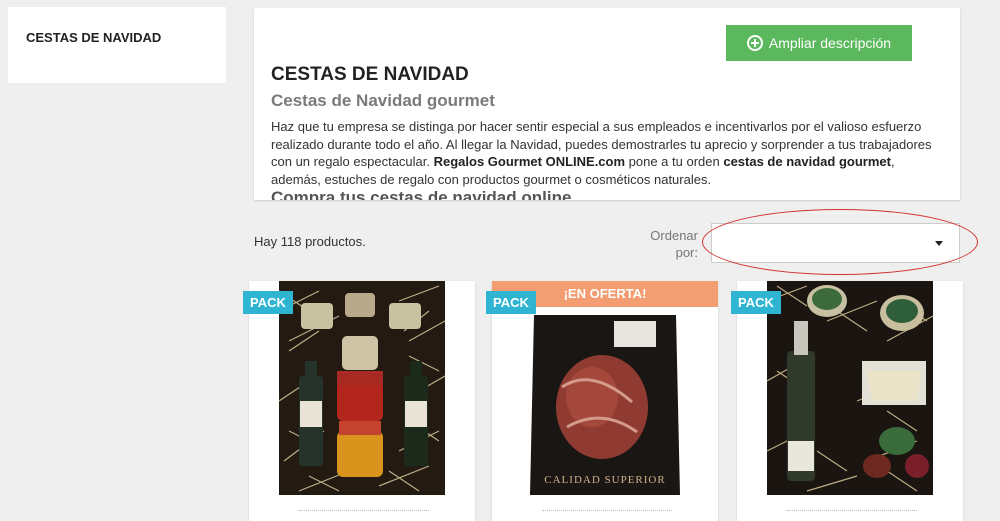 The image size is (1000, 521). I want to click on product-card: ¡EN OFERTA! CALIDAD SUPERIOR PACK, so click(602, 401).